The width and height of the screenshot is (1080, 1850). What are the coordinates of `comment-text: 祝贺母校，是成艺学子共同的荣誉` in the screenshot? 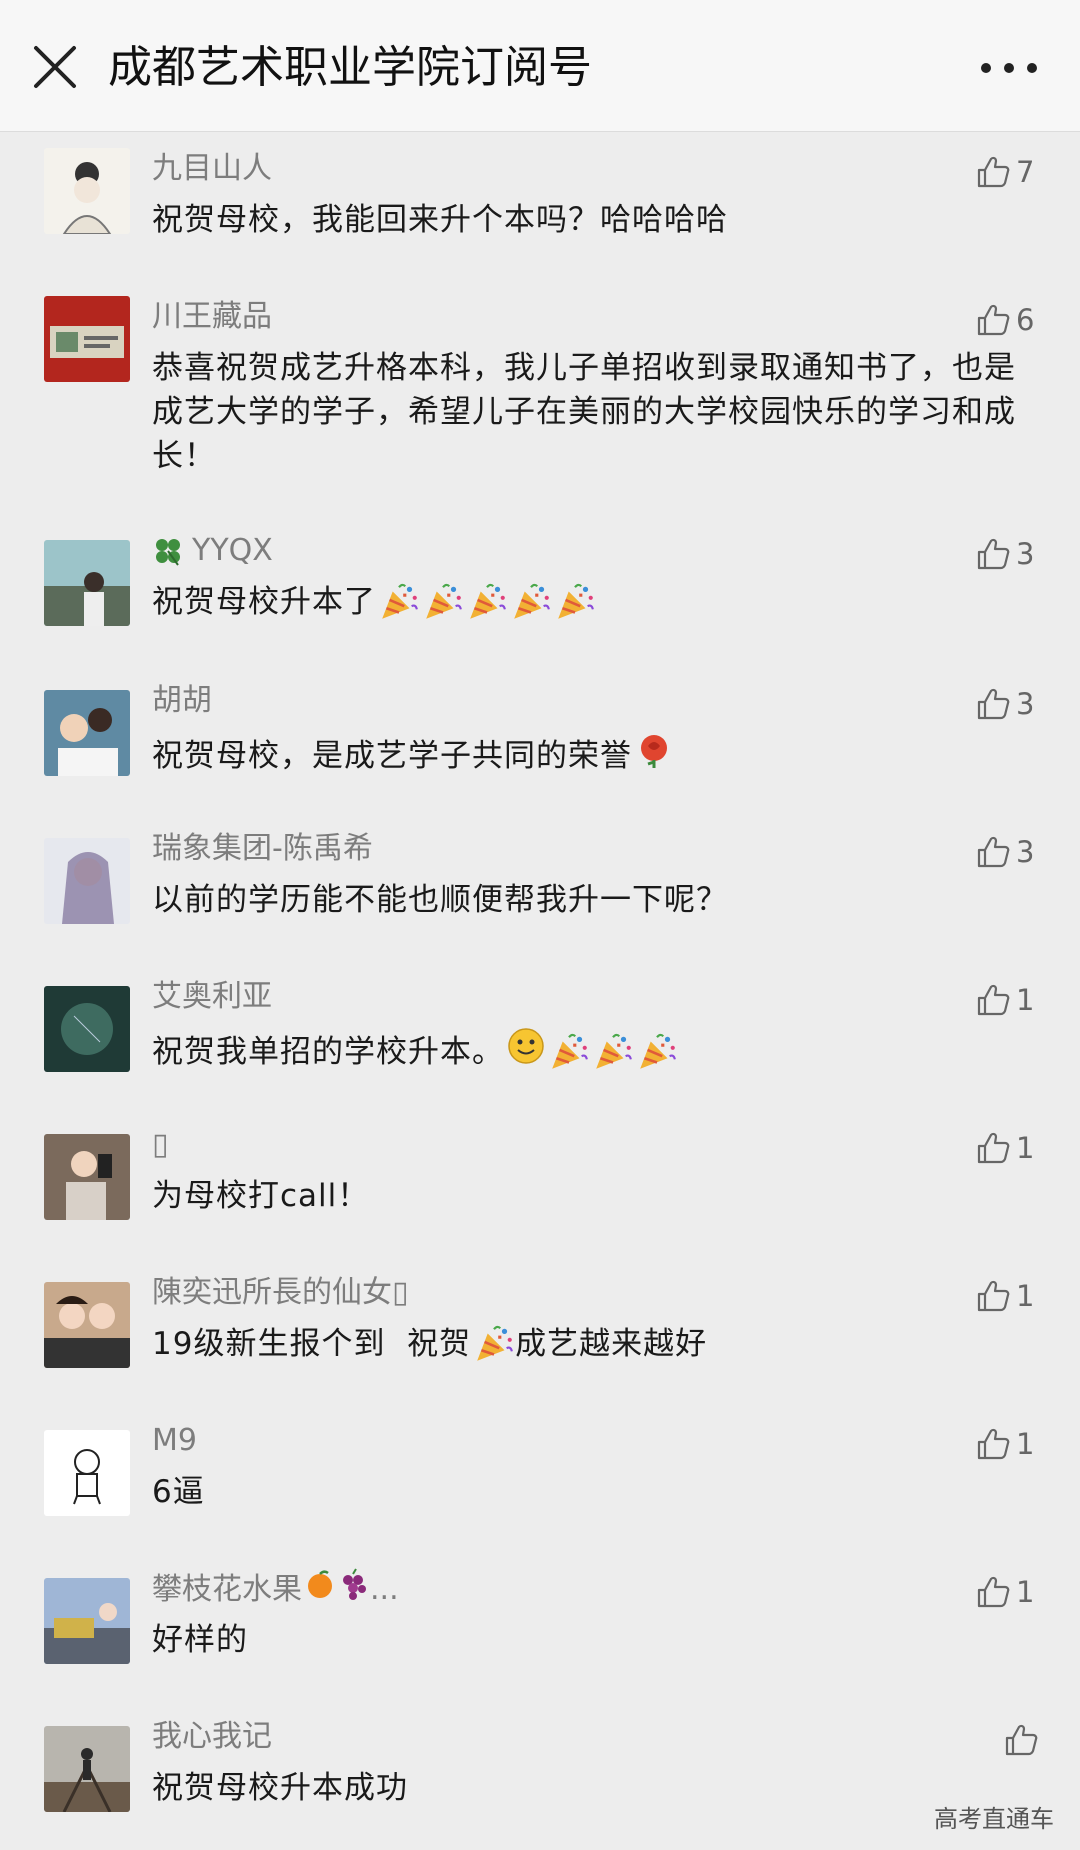 It's located at (587, 756).